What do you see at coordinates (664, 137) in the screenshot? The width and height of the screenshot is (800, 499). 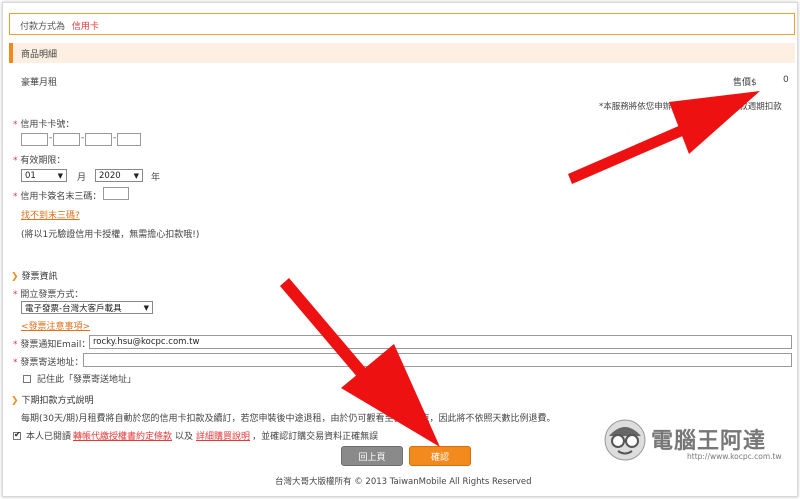 I see `arrow-to-price-notice-icon` at bounding box center [664, 137].